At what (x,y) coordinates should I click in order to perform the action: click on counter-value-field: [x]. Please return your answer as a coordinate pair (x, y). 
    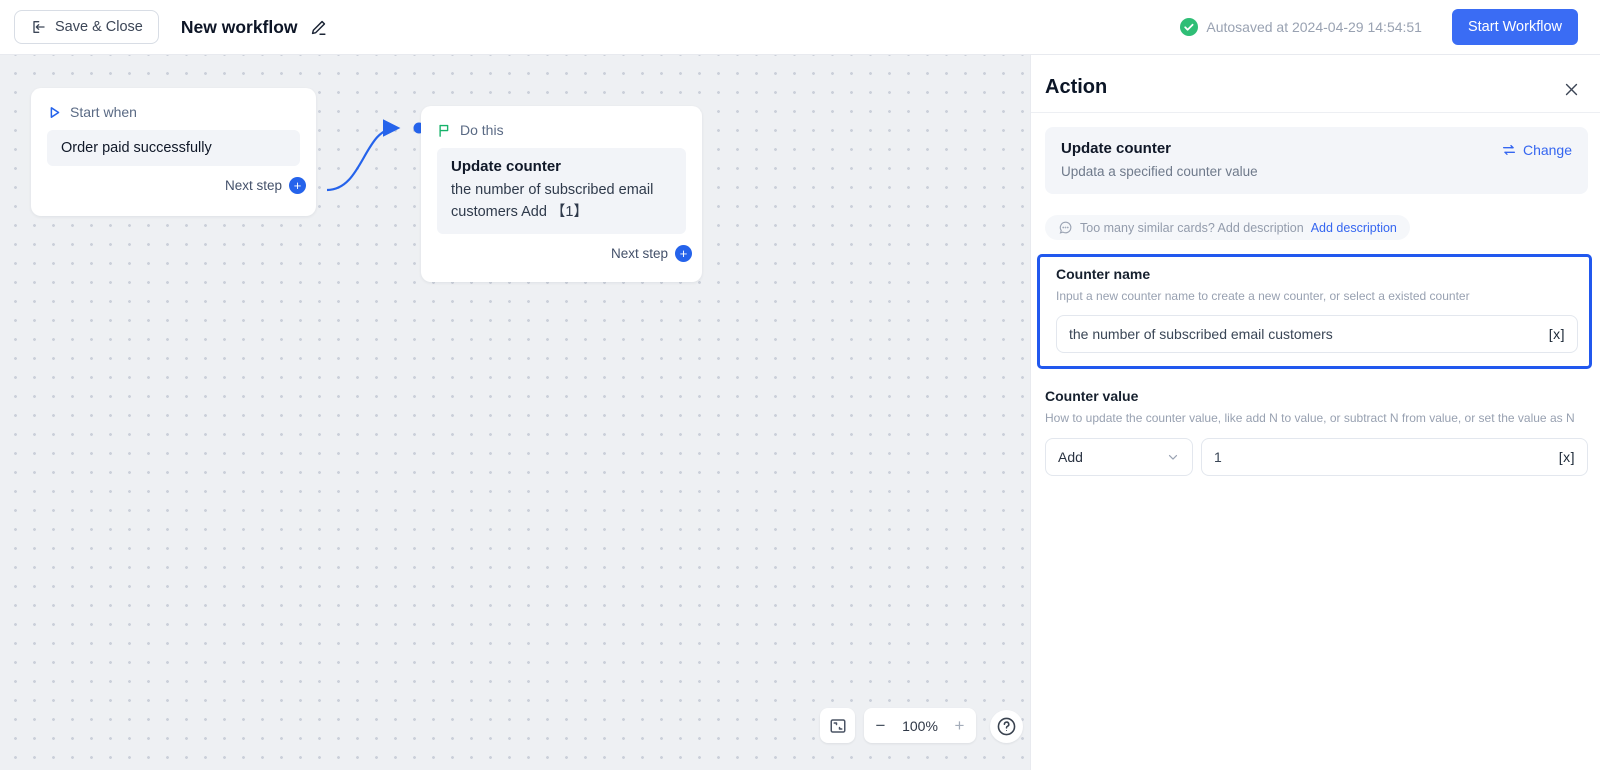
    Looking at the image, I should click on (1394, 456).